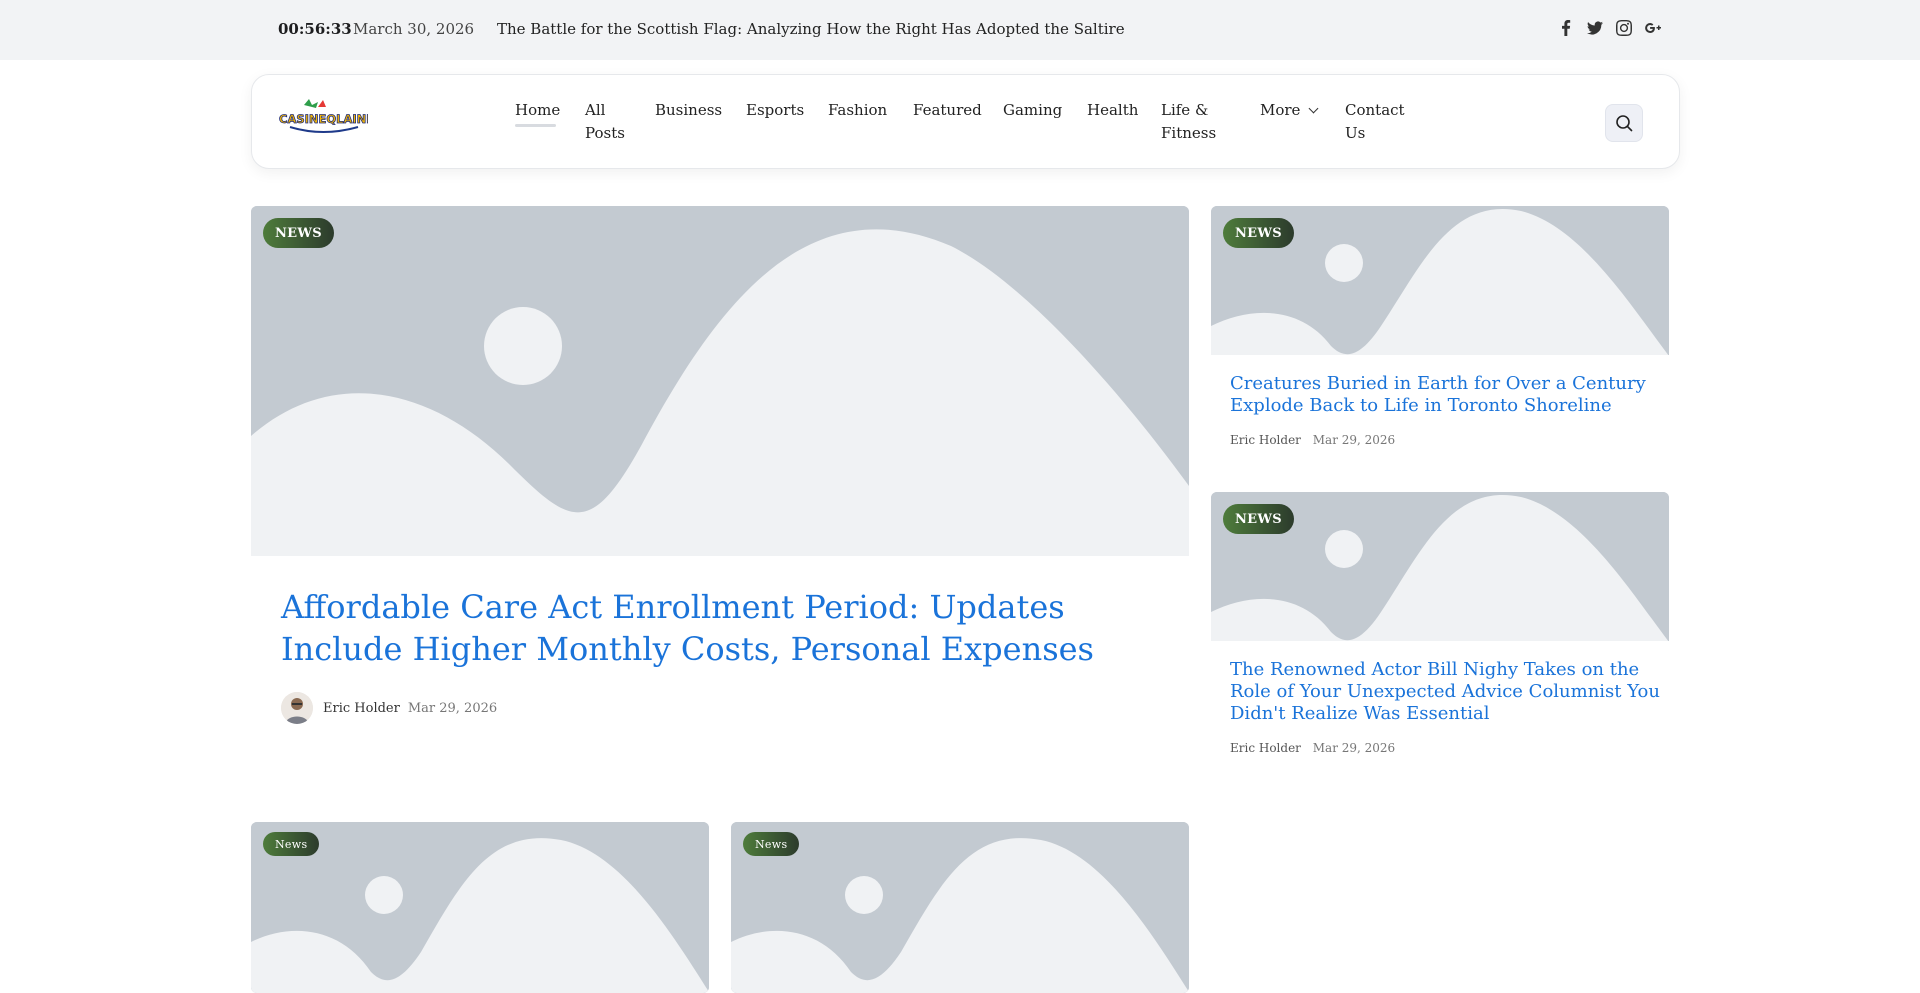  Describe the element at coordinates (1377, 122) in the screenshot. I see `nav-item-contact-us: Contact Us` at that location.